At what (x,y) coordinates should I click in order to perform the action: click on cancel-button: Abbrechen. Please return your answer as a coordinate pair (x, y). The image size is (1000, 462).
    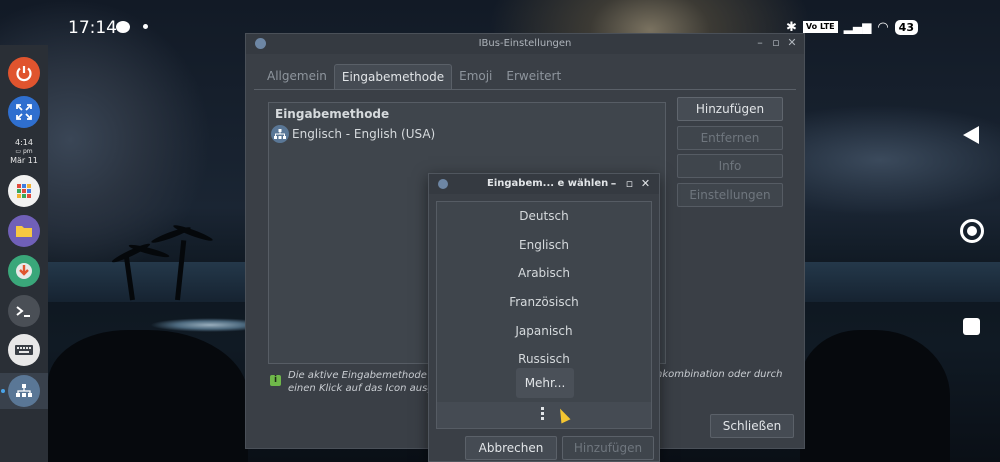
    Looking at the image, I should click on (511, 448).